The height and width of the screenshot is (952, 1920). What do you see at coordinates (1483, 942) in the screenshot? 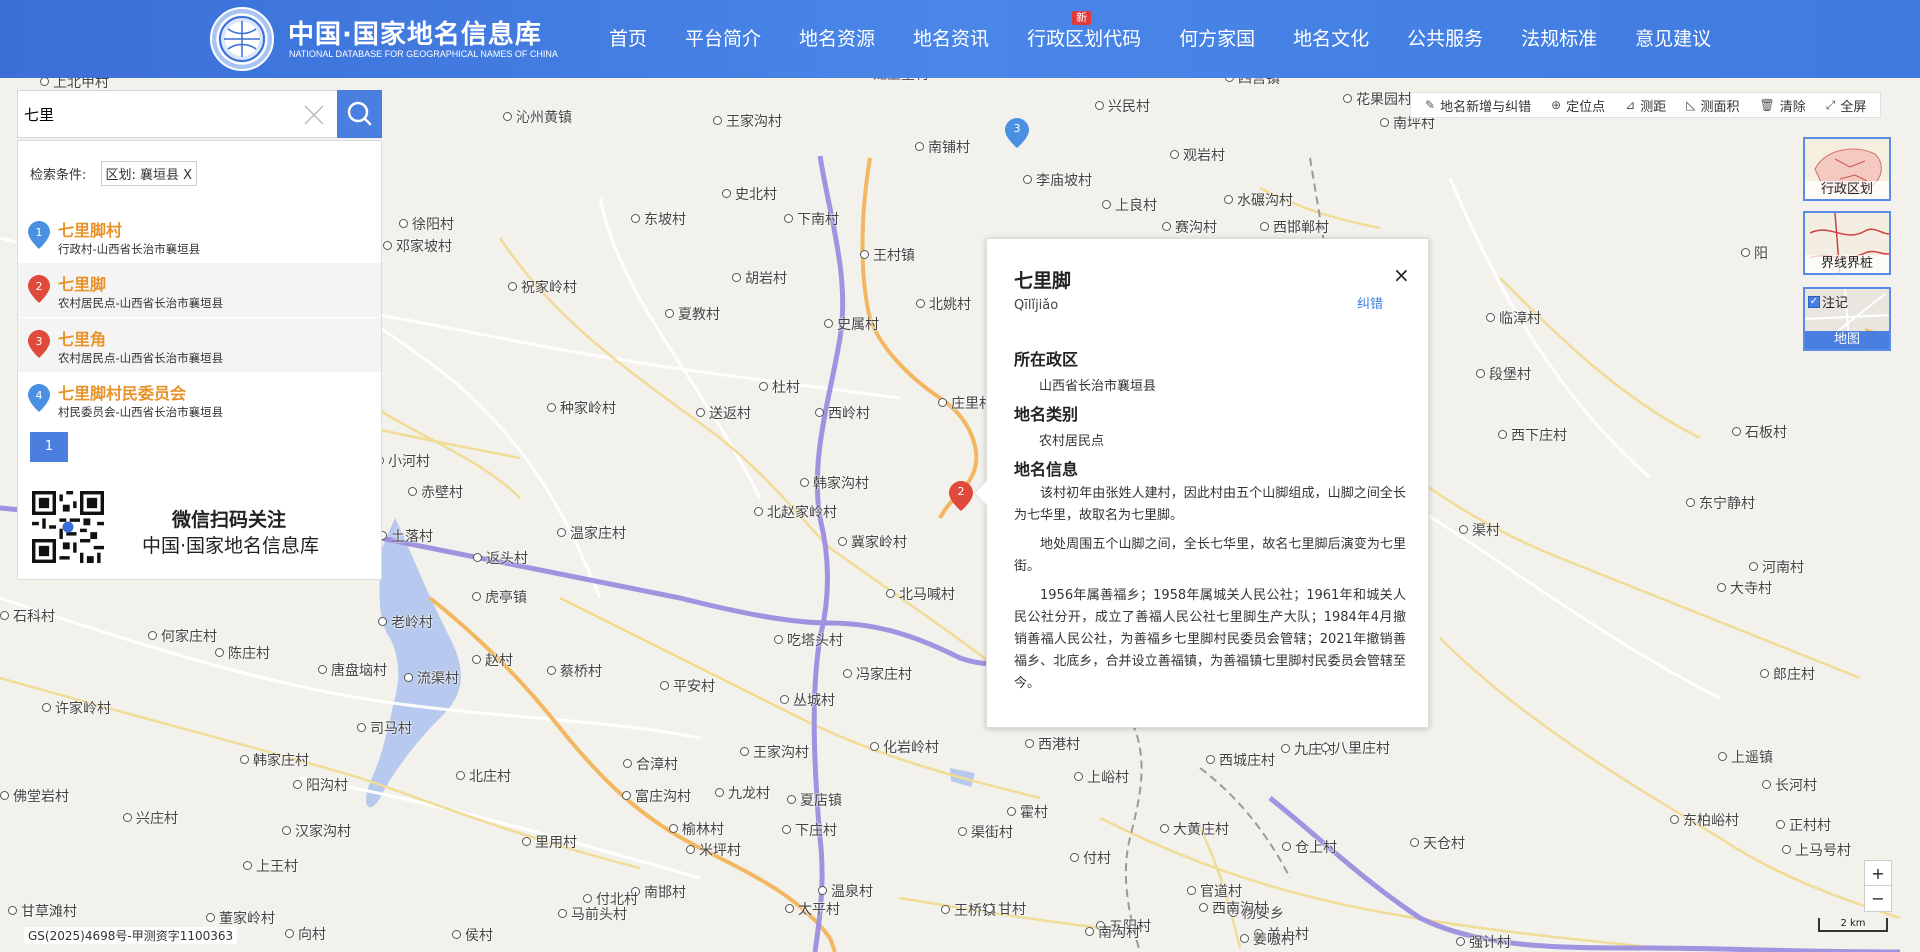
I see `map-place-label: 强计村` at bounding box center [1483, 942].